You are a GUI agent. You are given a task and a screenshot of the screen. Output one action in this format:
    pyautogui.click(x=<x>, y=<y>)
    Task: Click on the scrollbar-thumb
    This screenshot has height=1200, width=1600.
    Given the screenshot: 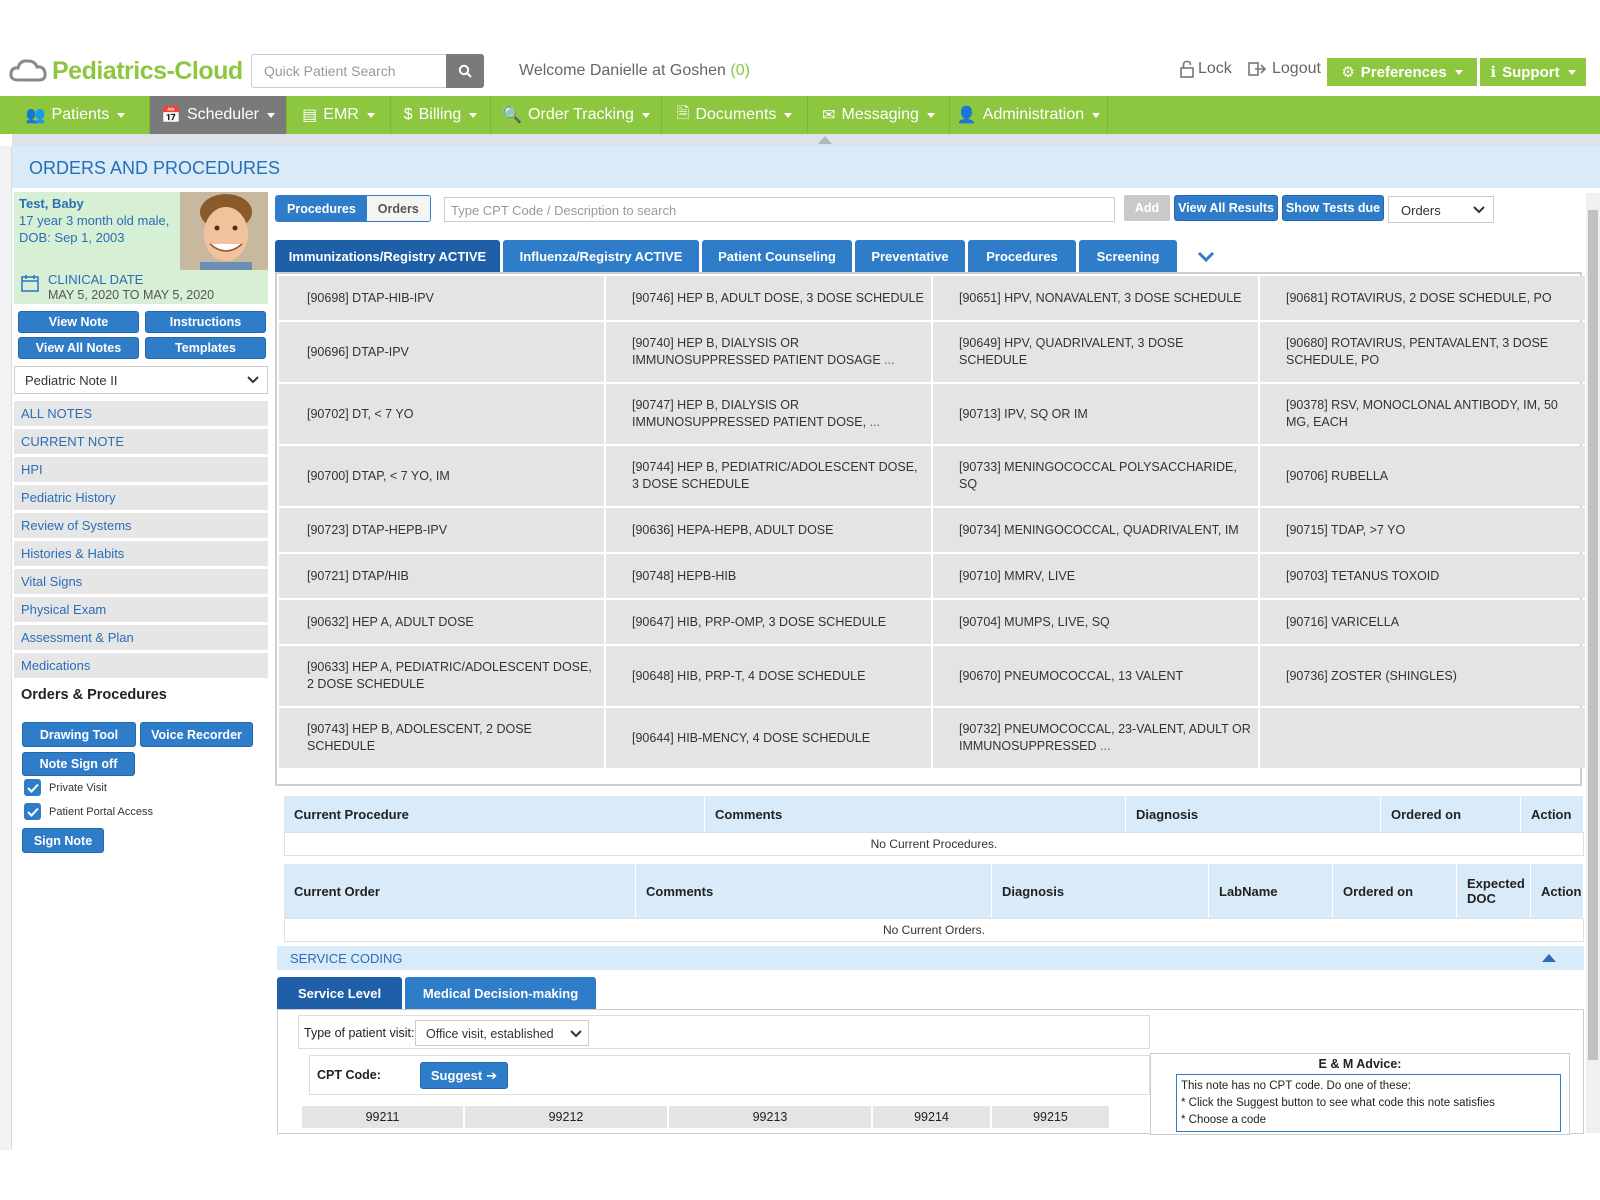 What is the action you would take?
    pyautogui.click(x=1593, y=635)
    